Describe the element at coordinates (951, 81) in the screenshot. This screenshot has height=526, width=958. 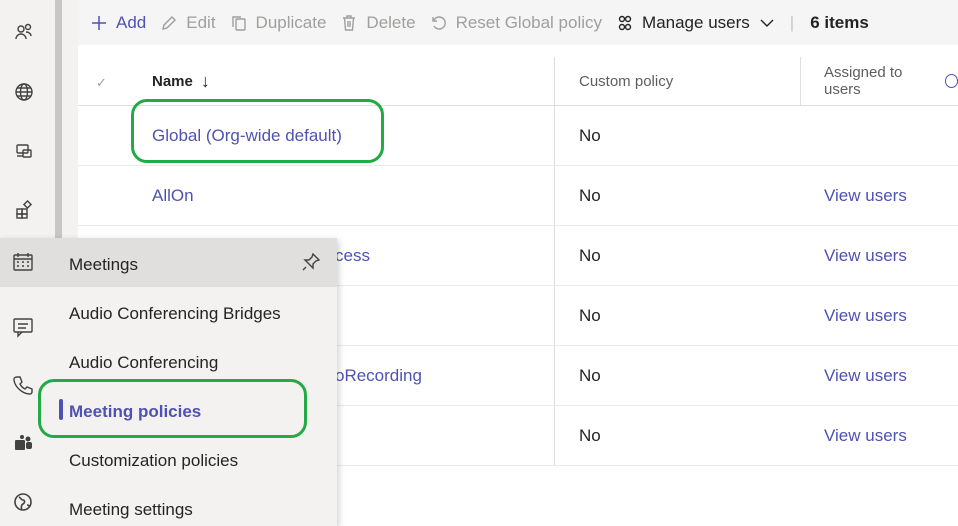
I see `info-icon` at that location.